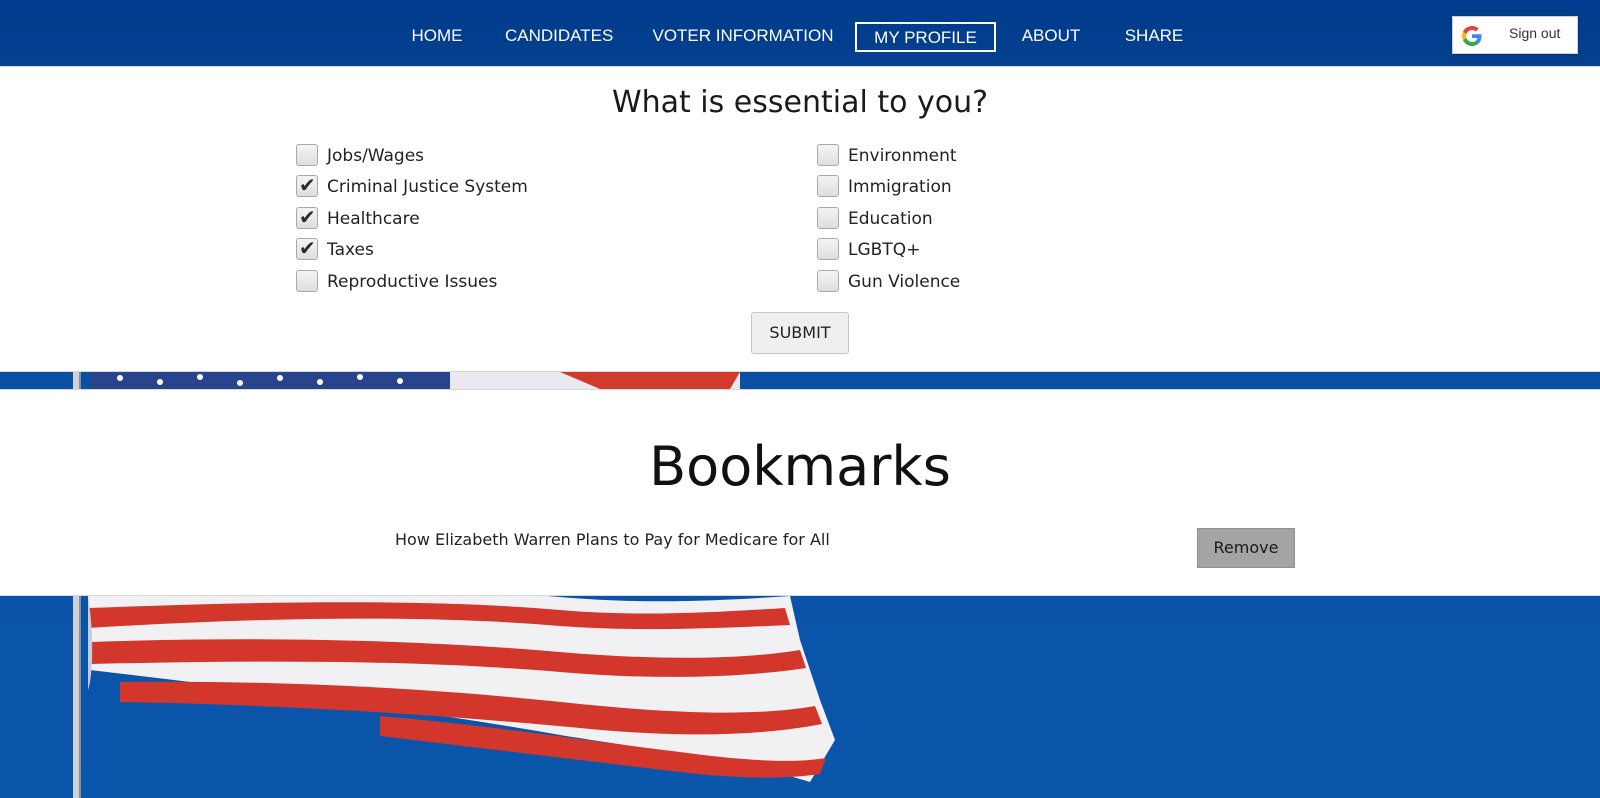 The width and height of the screenshot is (1600, 798). Describe the element at coordinates (412, 282) in the screenshot. I see `option-label: Reproductive Issues` at that location.